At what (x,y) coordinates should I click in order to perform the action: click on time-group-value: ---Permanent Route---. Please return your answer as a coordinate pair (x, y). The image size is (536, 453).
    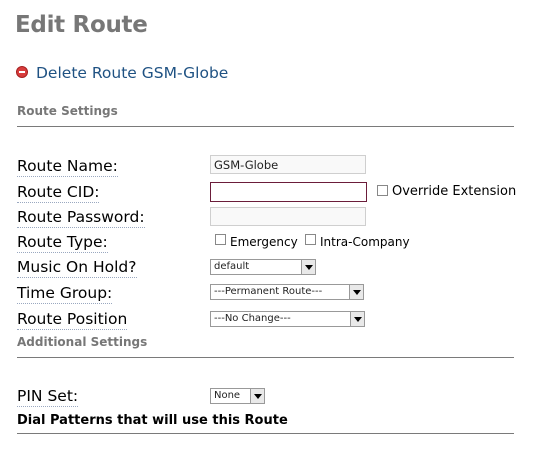
    Looking at the image, I should click on (268, 291).